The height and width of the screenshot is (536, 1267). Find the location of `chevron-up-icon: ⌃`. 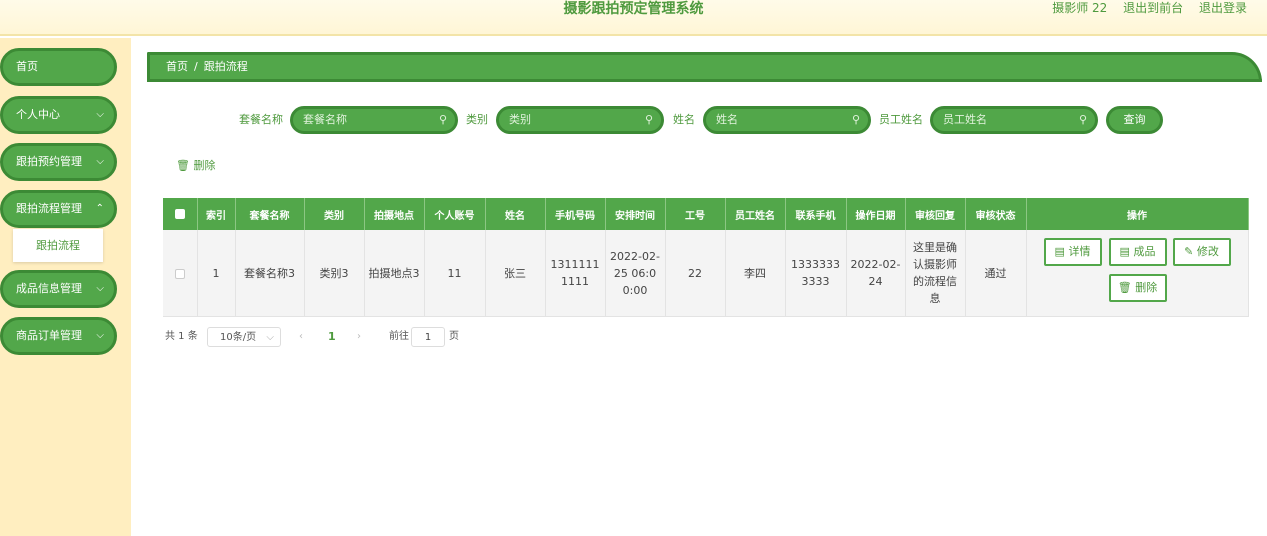

chevron-up-icon: ⌃ is located at coordinates (99, 208).